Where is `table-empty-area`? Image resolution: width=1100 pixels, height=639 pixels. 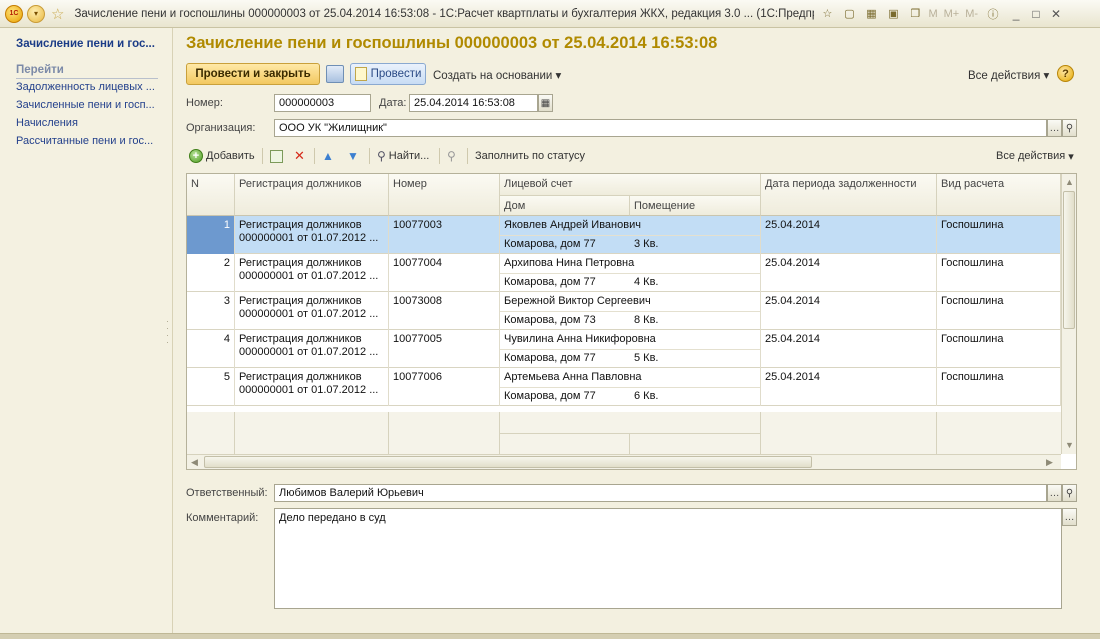
table-empty-area is located at coordinates (624, 433).